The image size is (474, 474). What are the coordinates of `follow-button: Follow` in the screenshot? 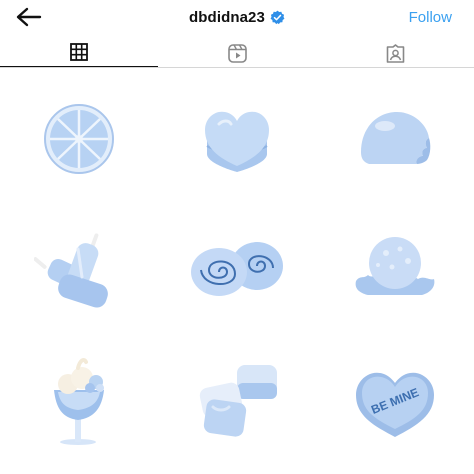 It's located at (430, 17).